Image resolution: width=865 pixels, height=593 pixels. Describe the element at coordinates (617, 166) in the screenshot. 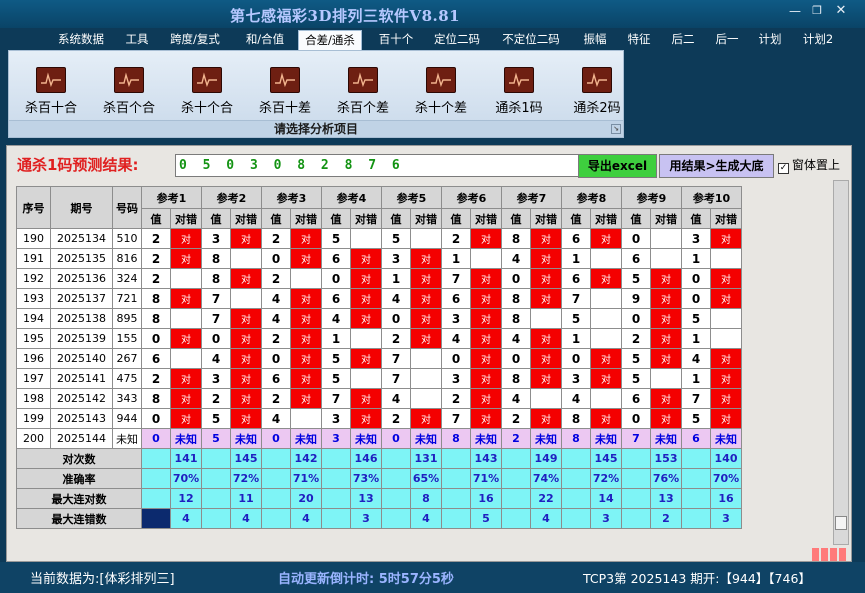

I see `export-excel-button: 导出excel` at that location.